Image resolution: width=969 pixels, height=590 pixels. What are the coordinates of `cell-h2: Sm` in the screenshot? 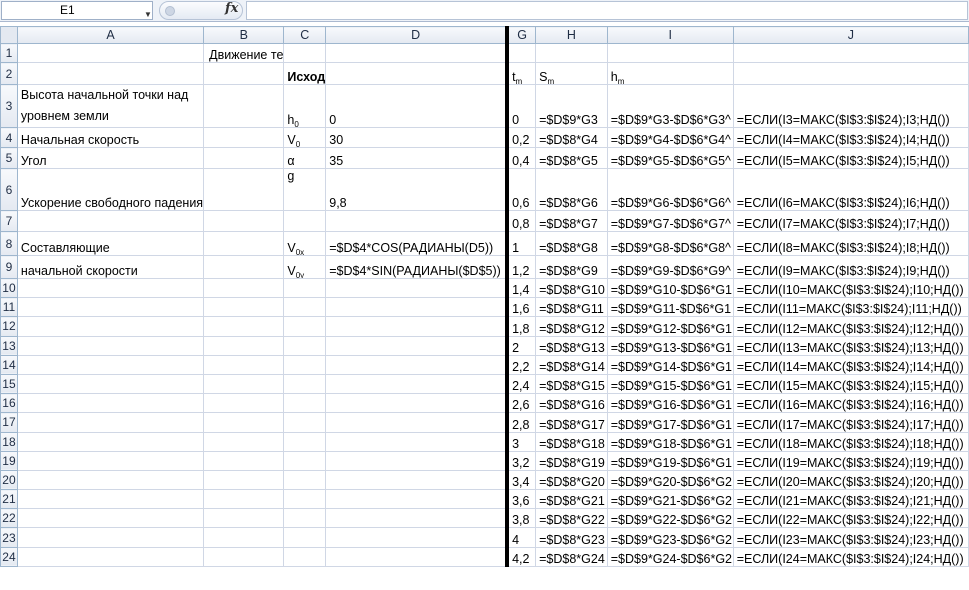 It's located at (571, 73).